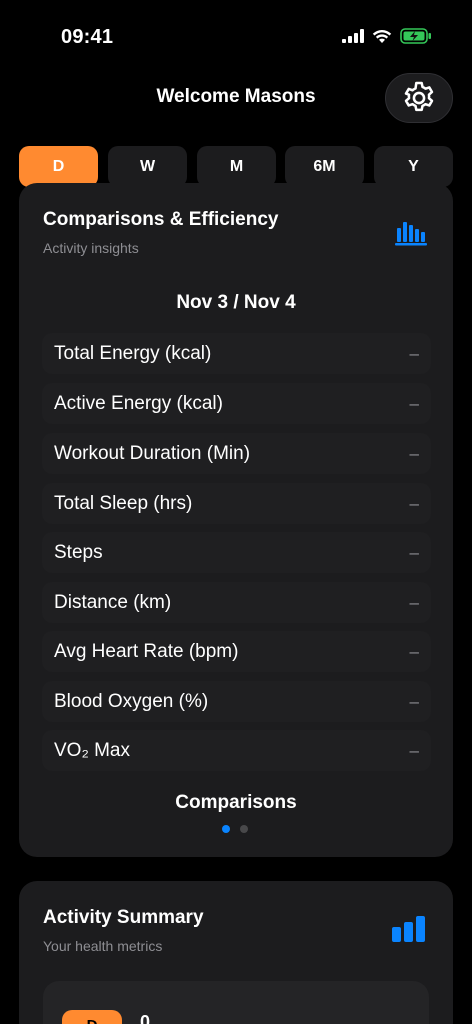 Image resolution: width=472 pixels, height=1024 pixels. Describe the element at coordinates (236, 35) in the screenshot. I see `status-bar: 09:41` at that location.